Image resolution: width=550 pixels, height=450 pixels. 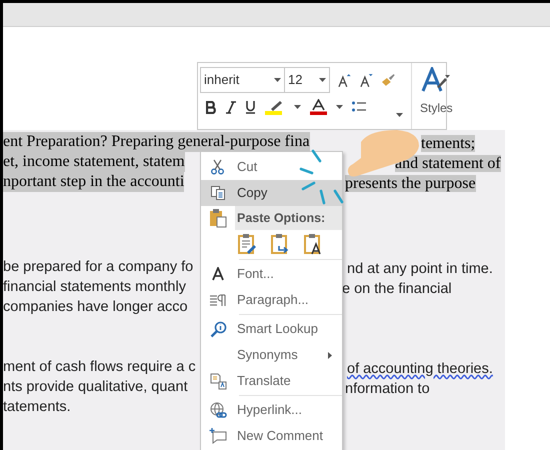 I want to click on copy-icon, so click(x=218, y=193).